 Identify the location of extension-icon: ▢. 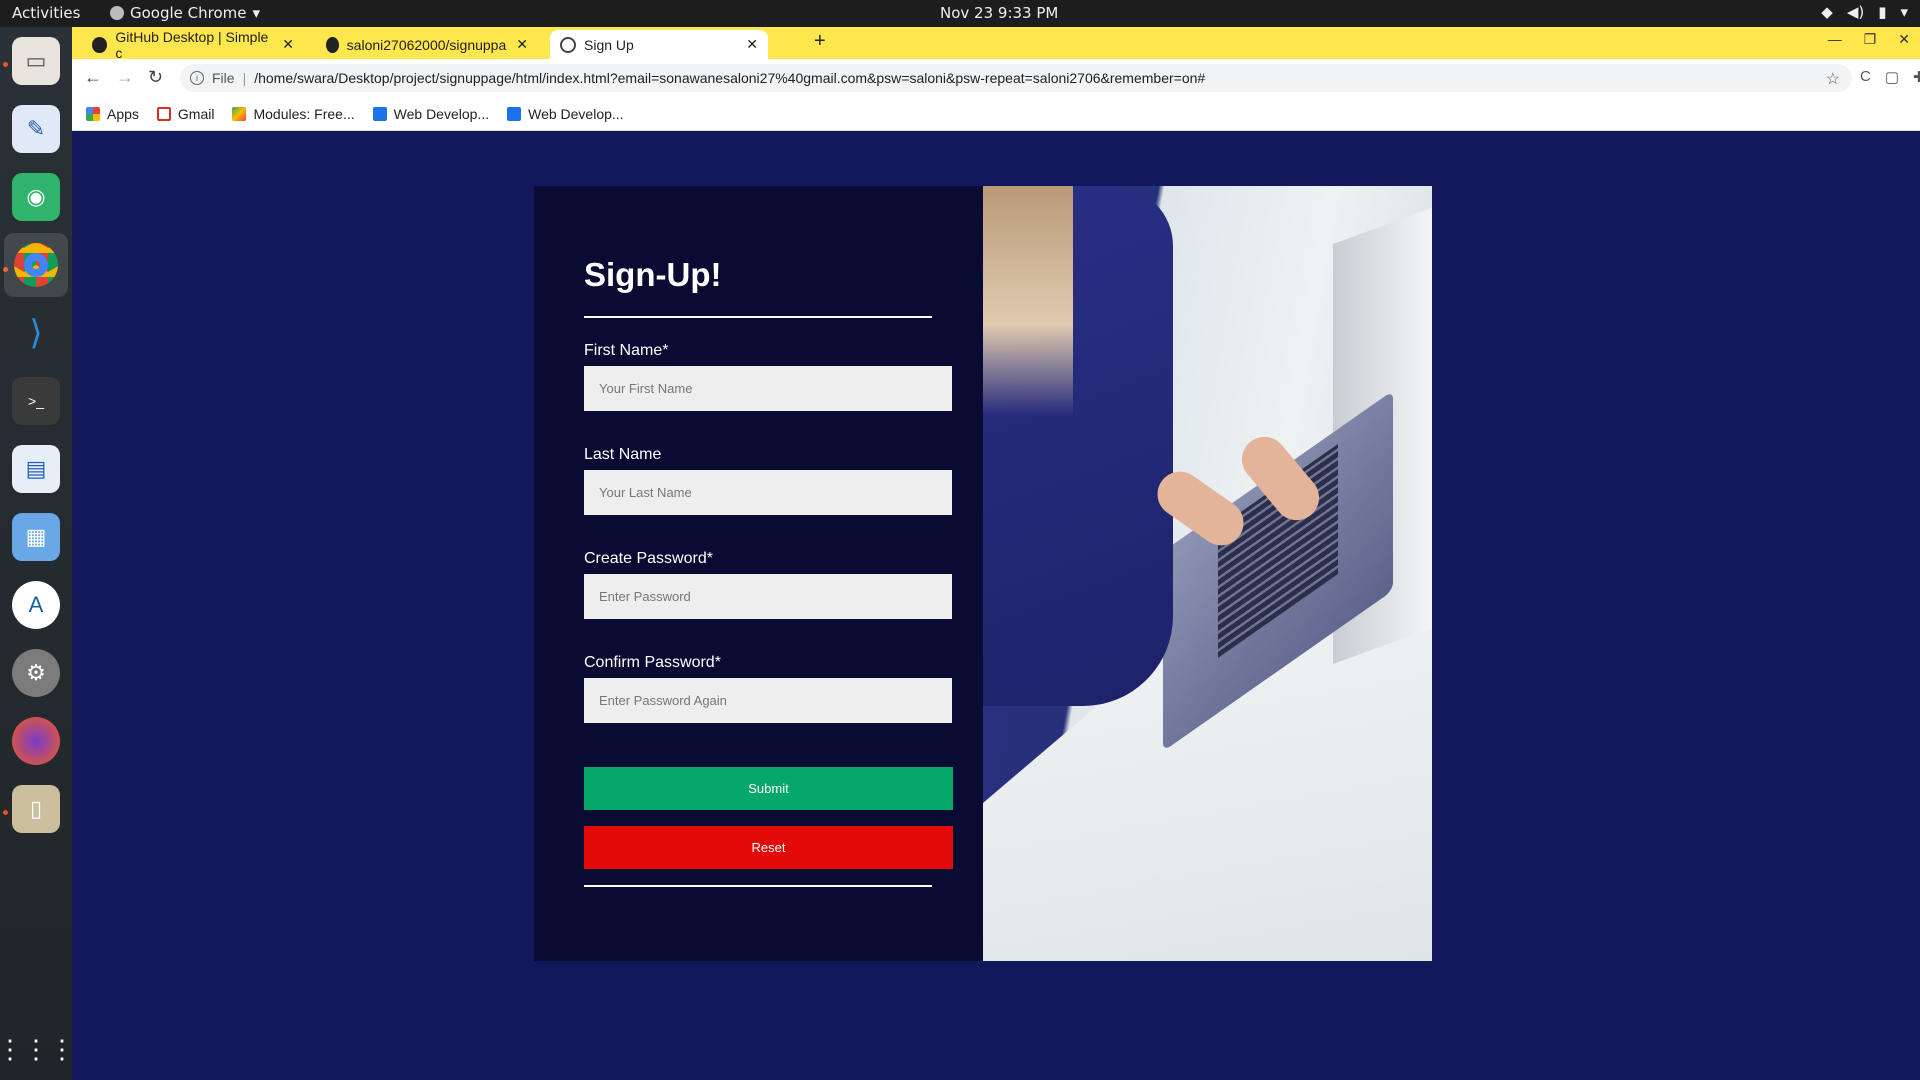
(1892, 77).